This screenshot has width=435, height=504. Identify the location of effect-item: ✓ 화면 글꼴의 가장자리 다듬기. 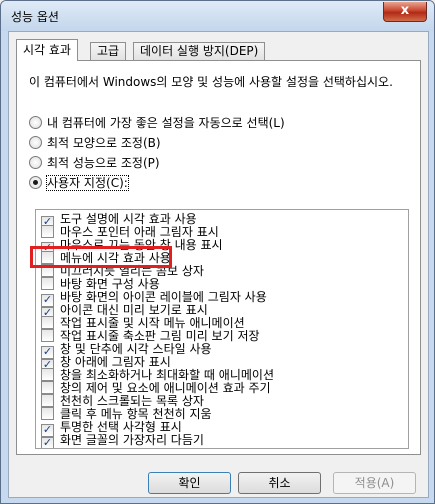
(122, 441).